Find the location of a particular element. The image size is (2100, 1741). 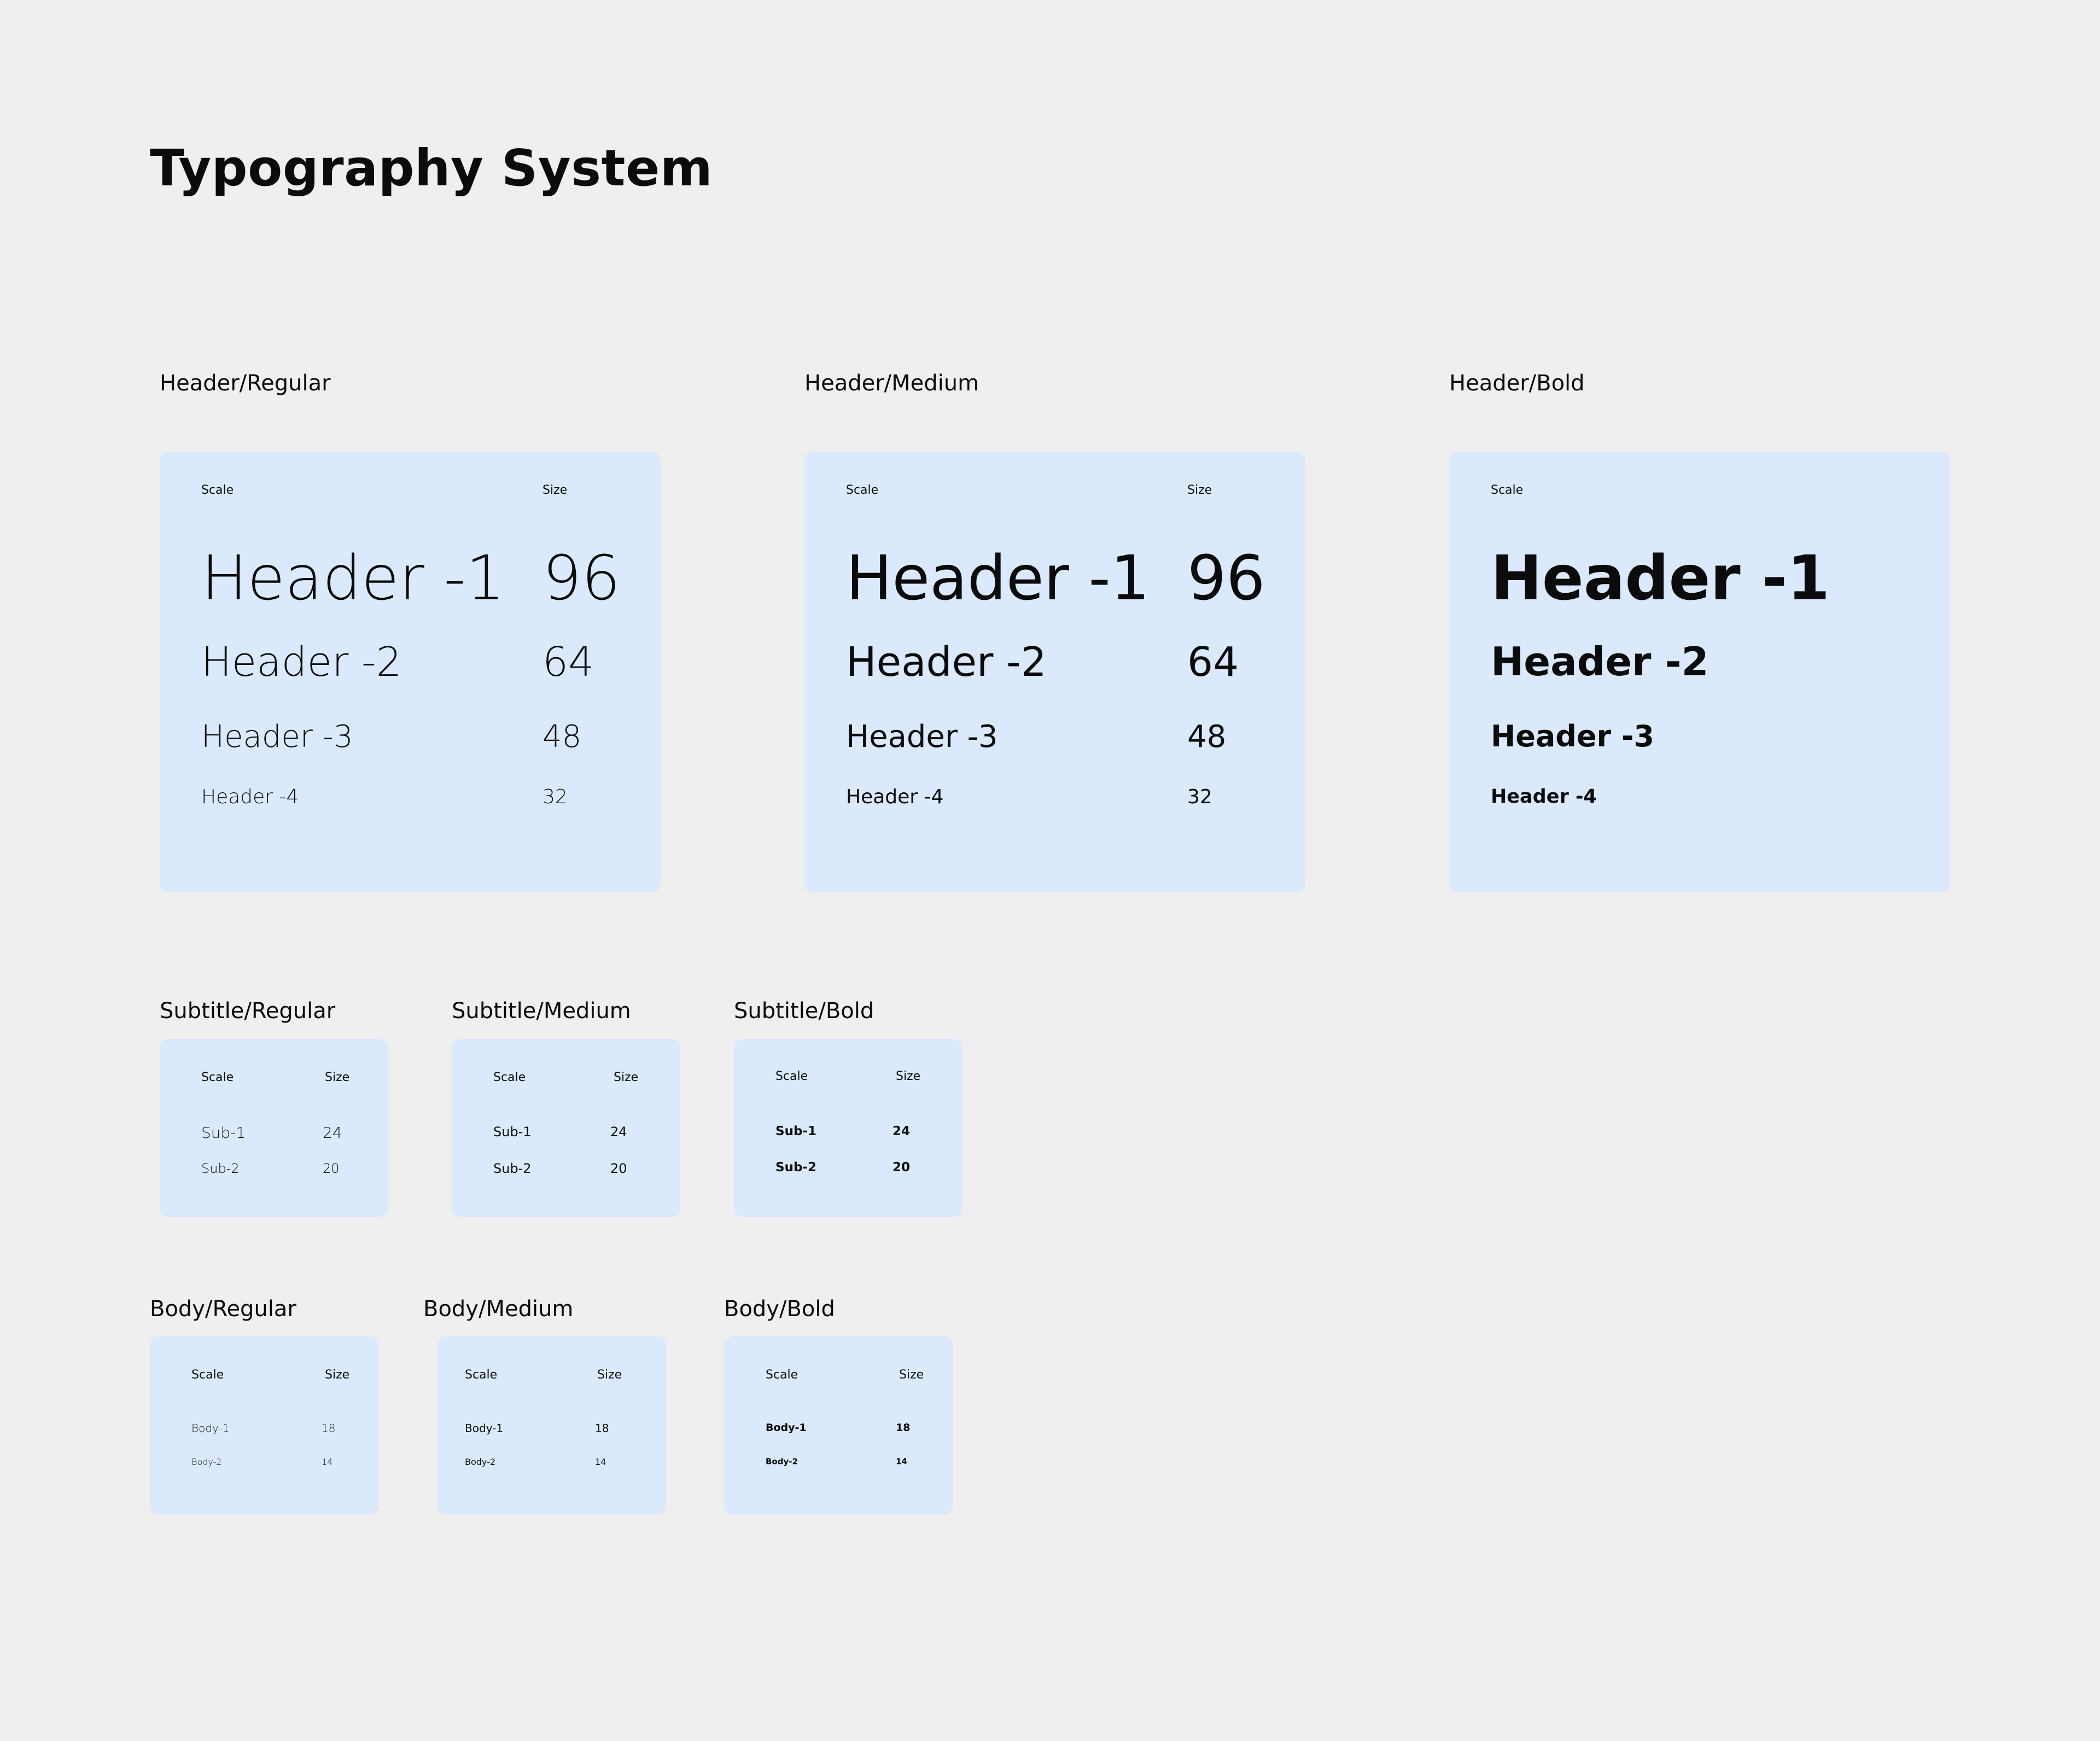

page-title: Typography System is located at coordinates (431, 168).